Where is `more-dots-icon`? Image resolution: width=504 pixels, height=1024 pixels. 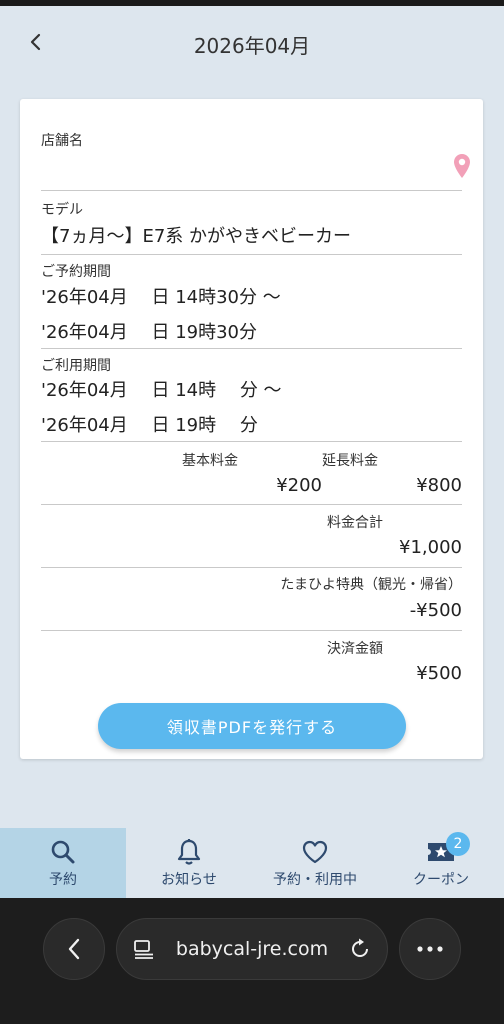
more-dots-icon is located at coordinates (430, 949).